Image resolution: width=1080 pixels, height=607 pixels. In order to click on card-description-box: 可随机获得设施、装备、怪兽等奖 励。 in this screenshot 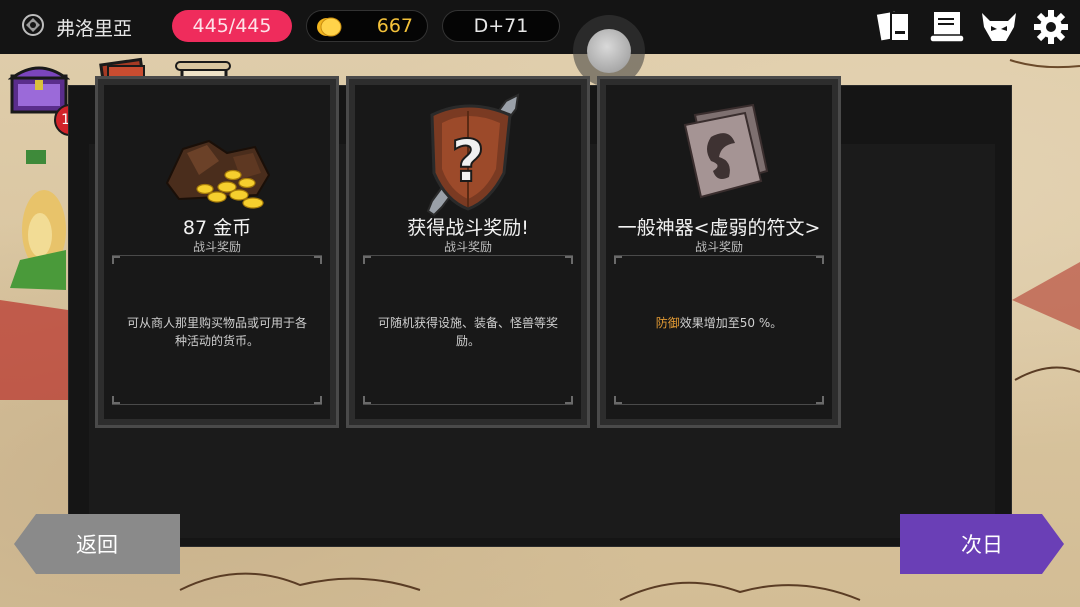, I will do `click(468, 330)`.